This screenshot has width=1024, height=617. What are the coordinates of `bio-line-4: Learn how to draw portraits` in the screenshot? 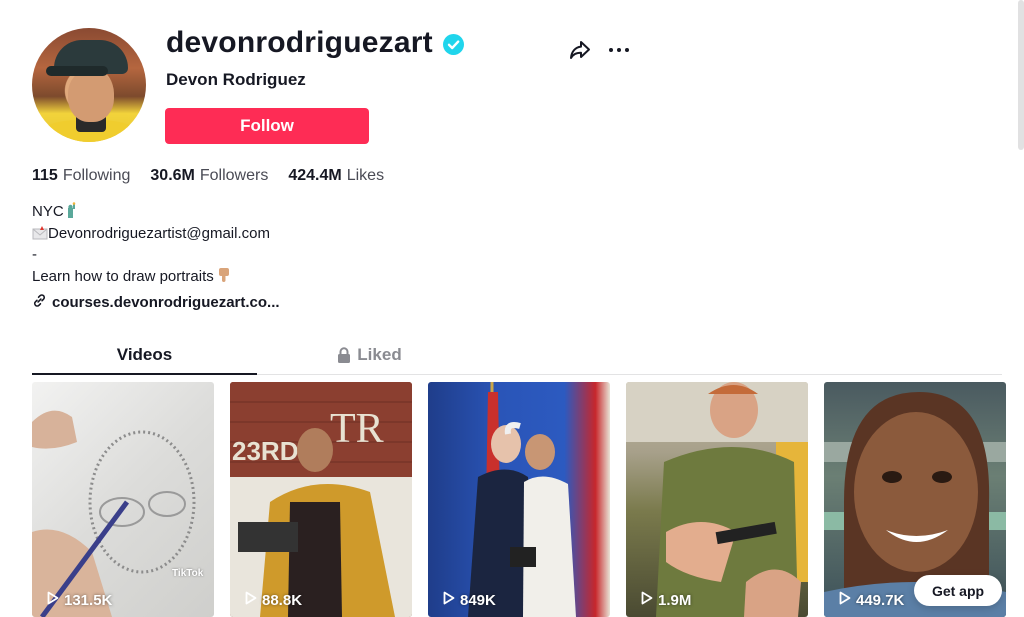 It's located at (123, 276).